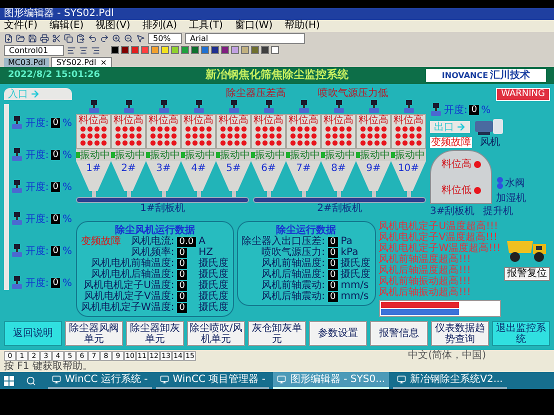  What do you see at coordinates (128, 38) in the screenshot?
I see `zoom-out-icon` at bounding box center [128, 38].